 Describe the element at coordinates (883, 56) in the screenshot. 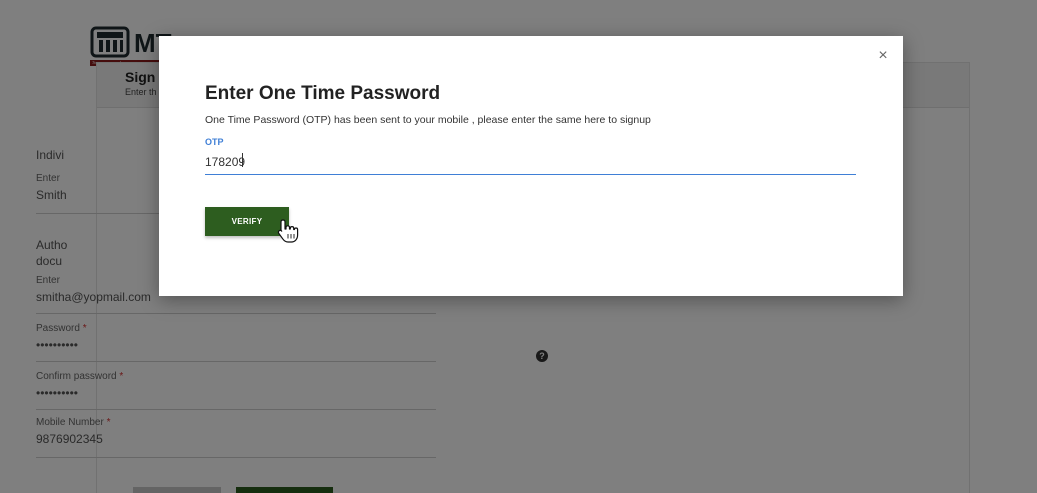

I see `close-icon: ×` at that location.